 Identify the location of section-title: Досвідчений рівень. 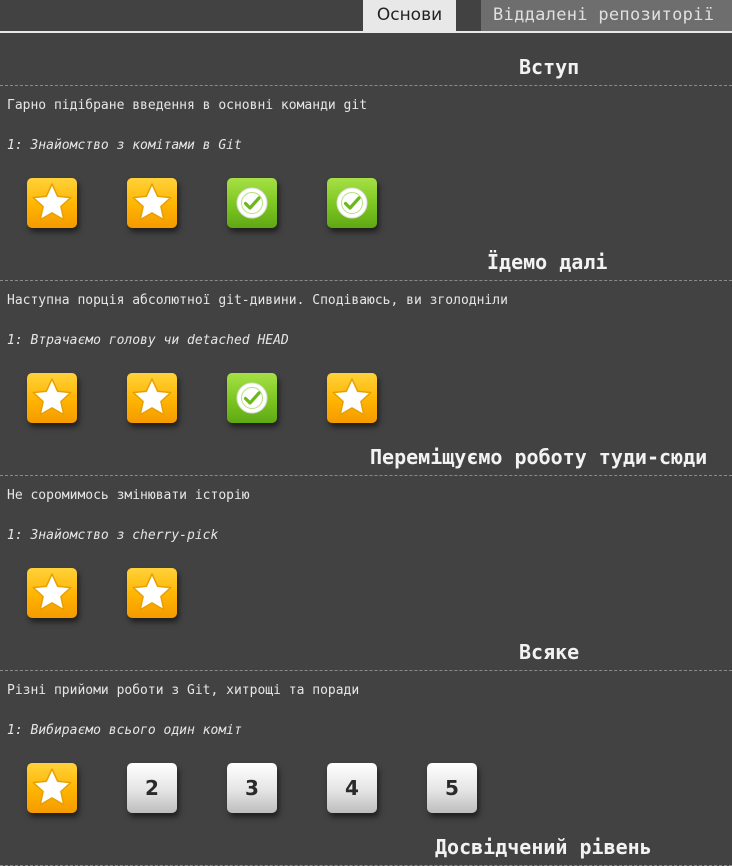
(543, 847).